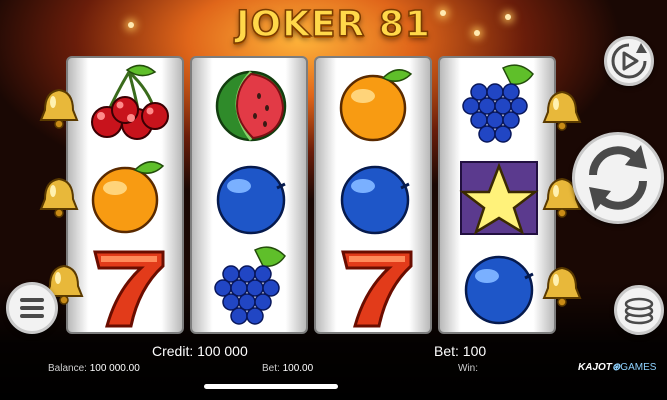  I want to click on bet-label: Bet:, so click(446, 351).